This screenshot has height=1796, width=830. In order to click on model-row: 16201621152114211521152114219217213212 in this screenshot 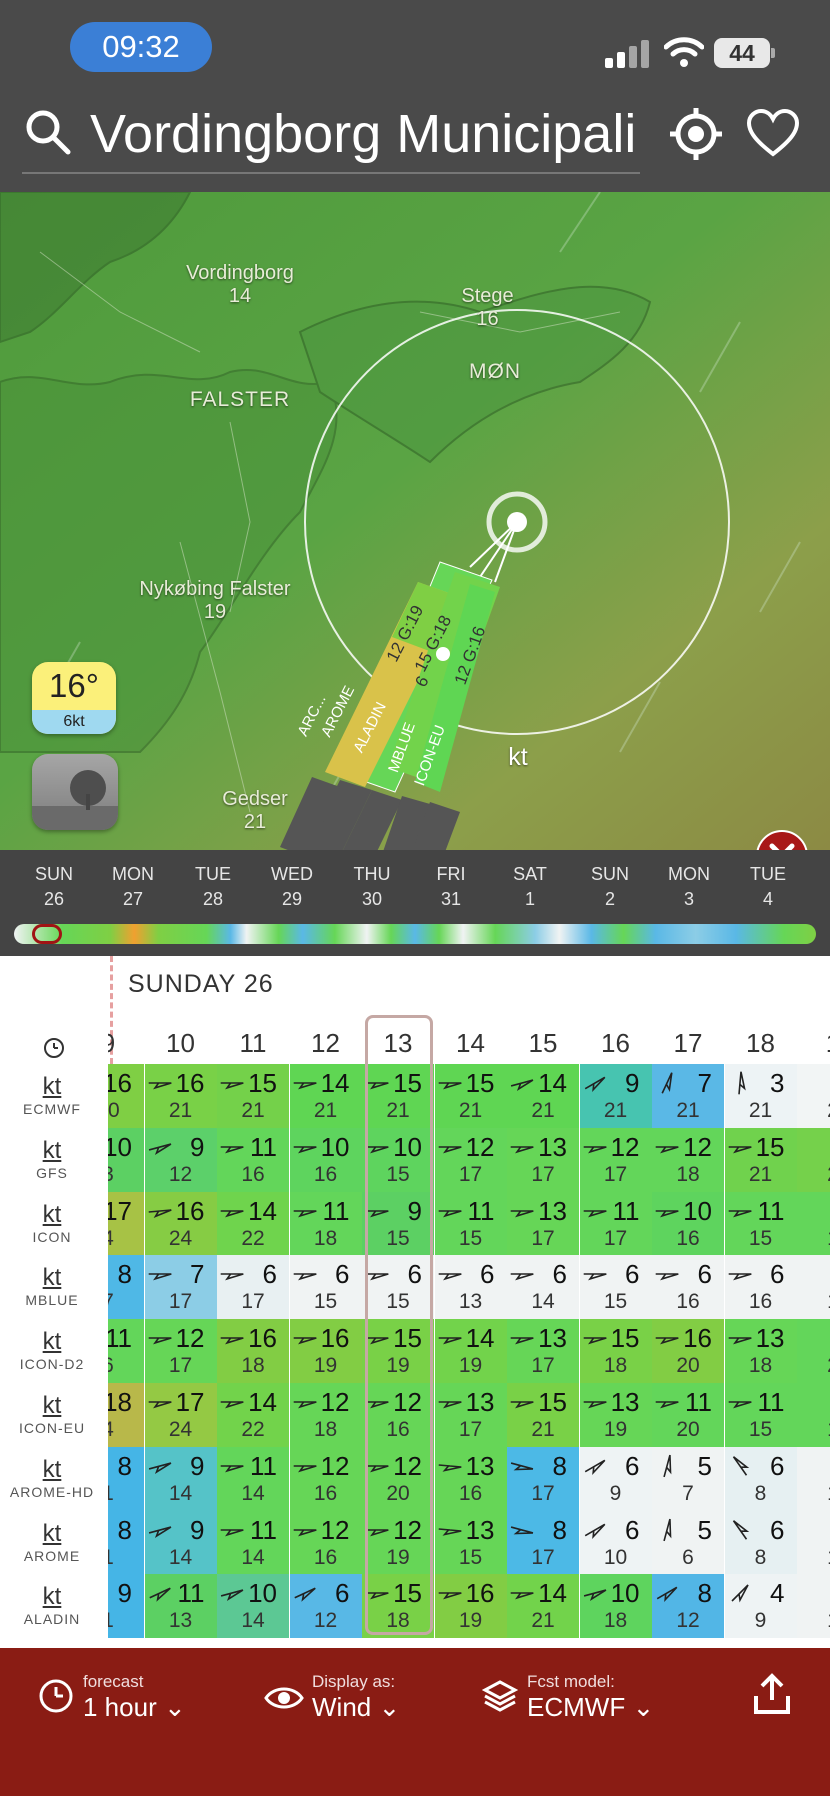, I will do `click(451, 1096)`.